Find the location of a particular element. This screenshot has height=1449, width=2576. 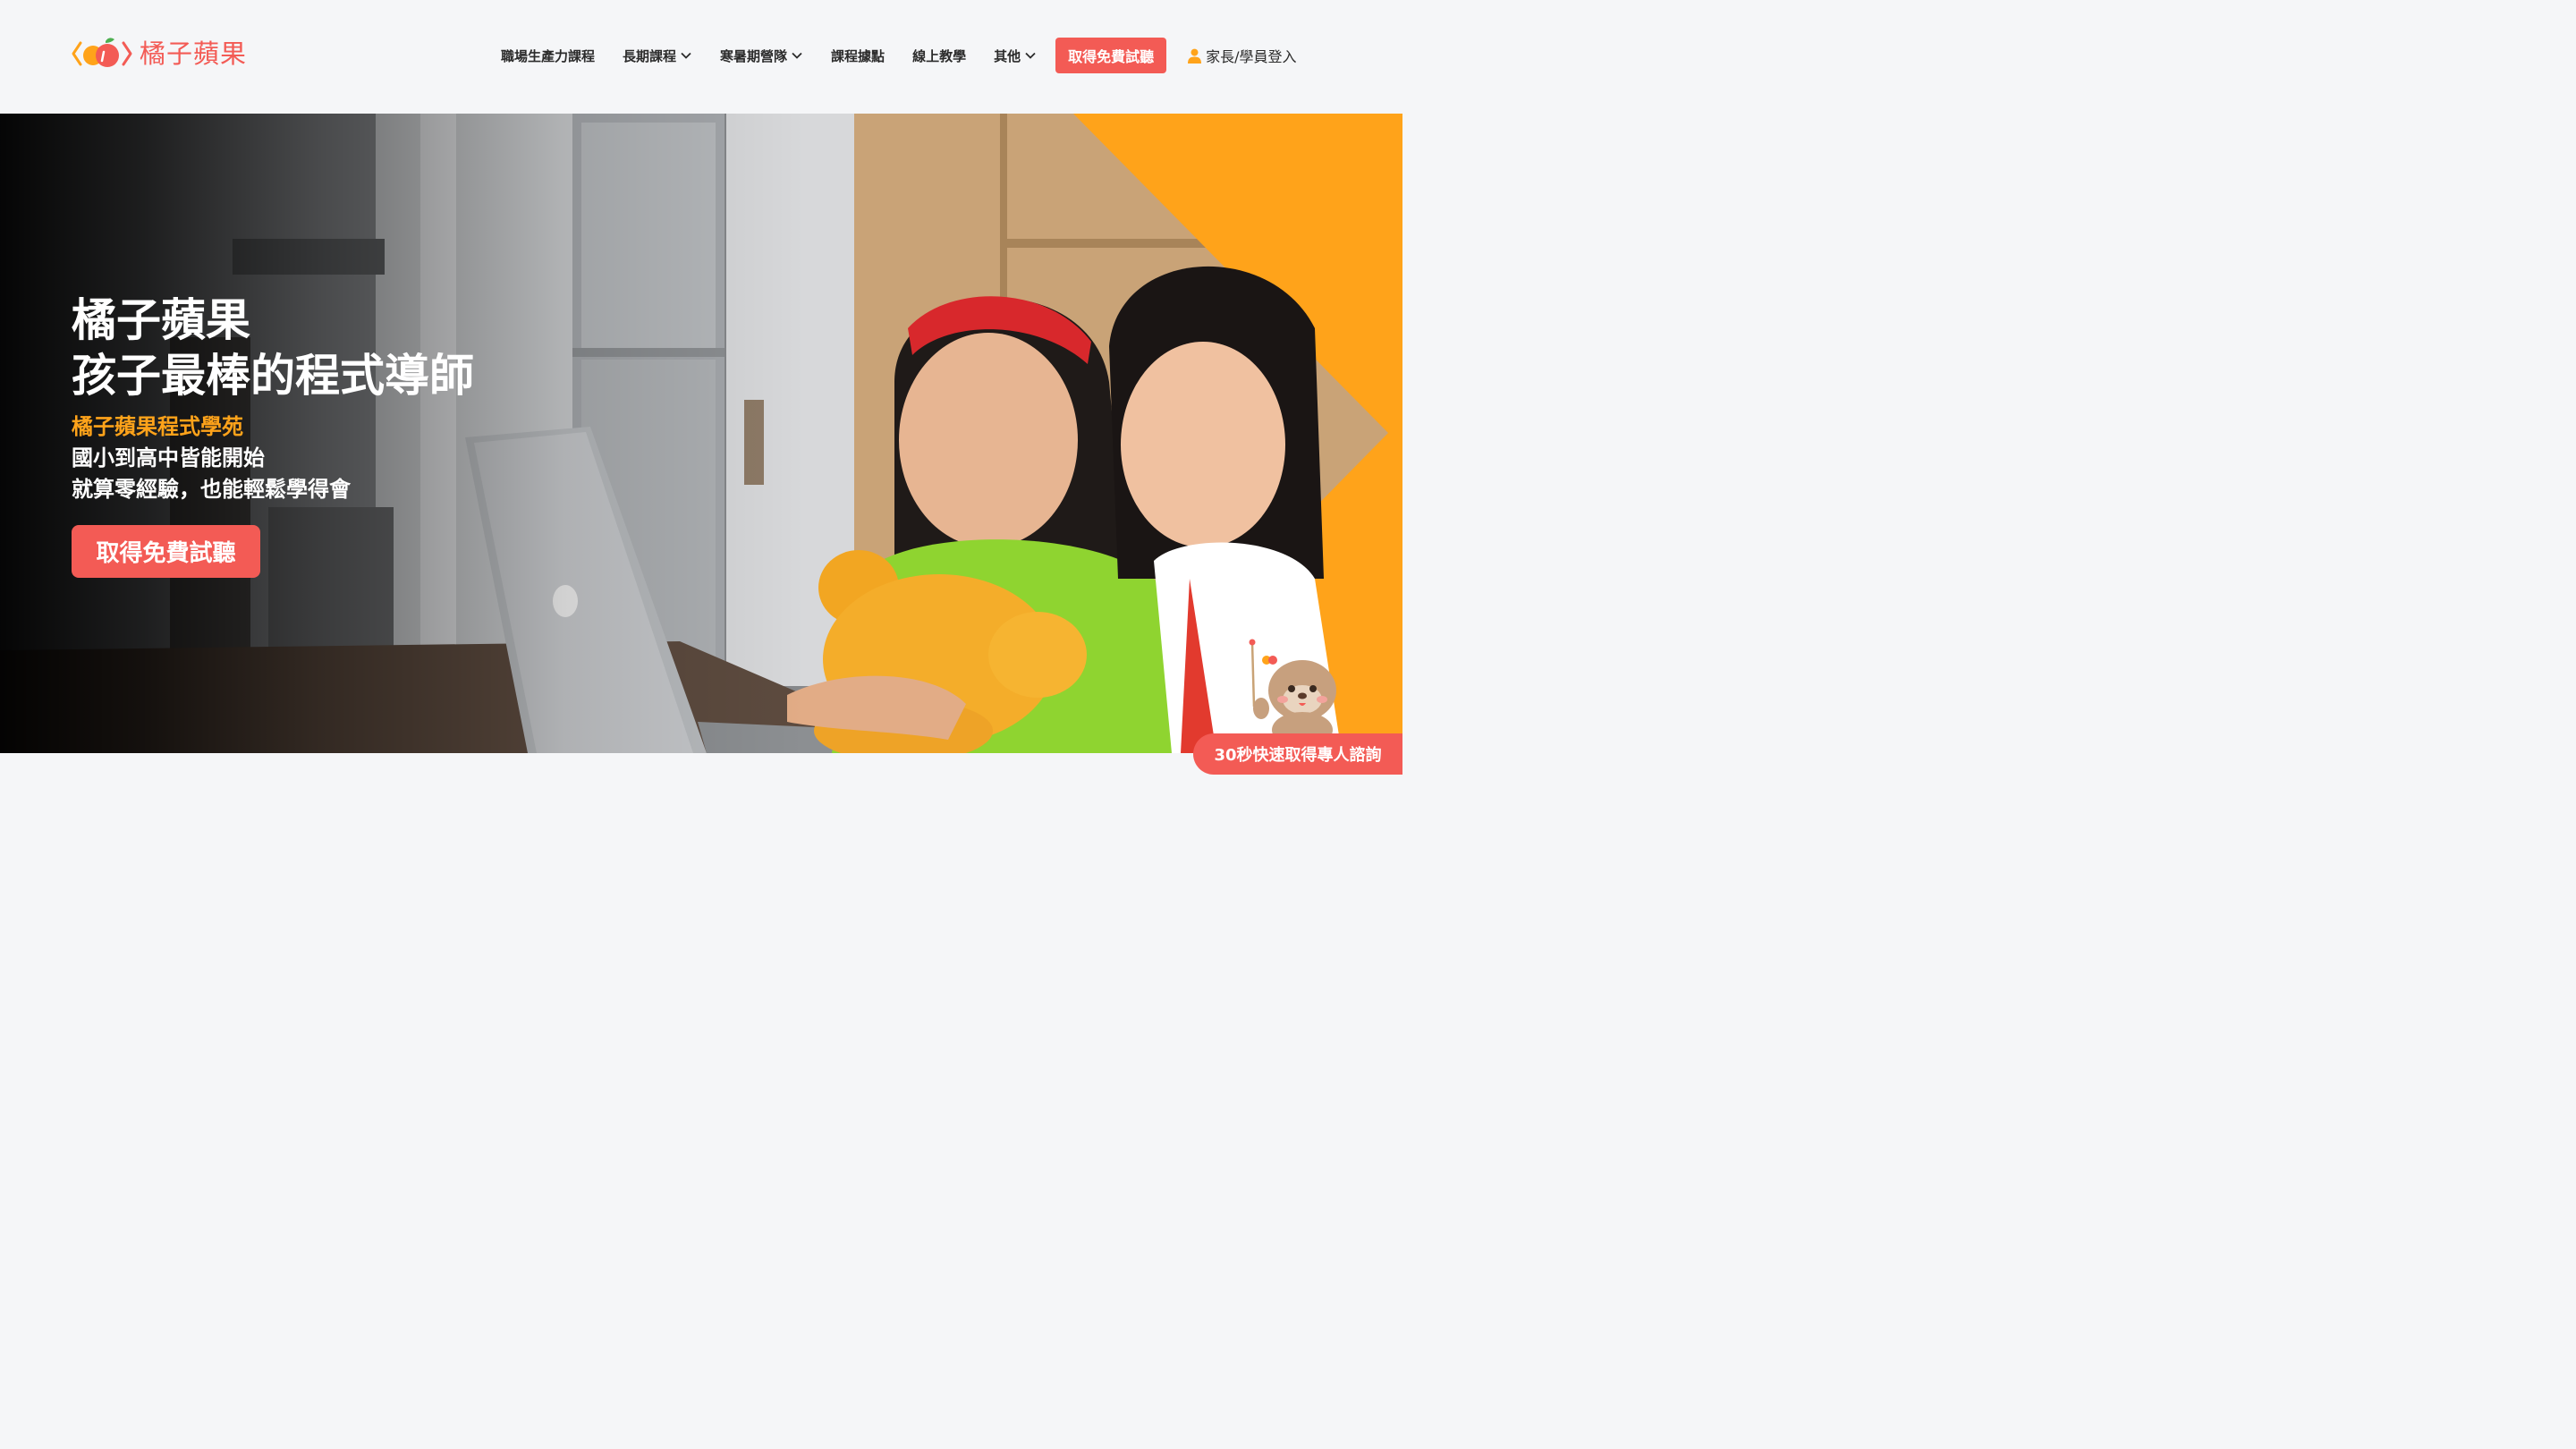

hero-title-line-2: 孩子最棒的程式導師 is located at coordinates (273, 376).